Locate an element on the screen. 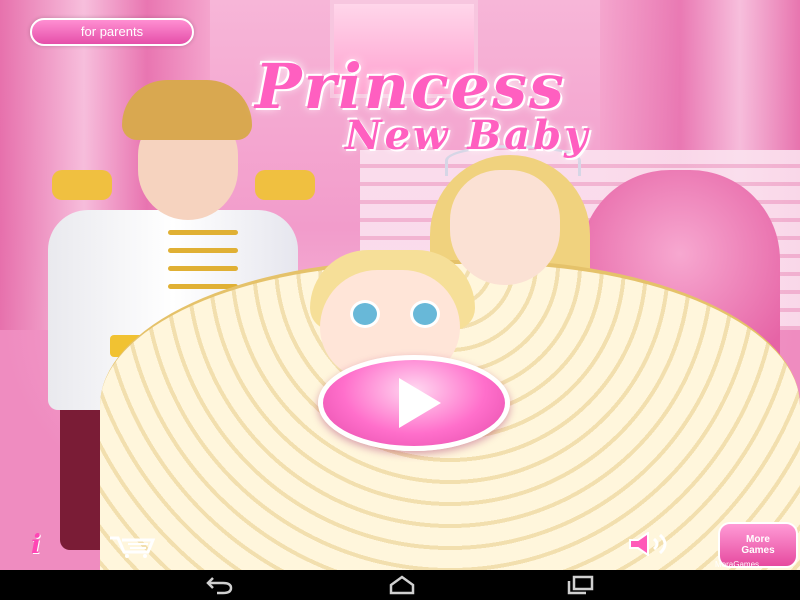 The width and height of the screenshot is (800, 600). home-button is located at coordinates (402, 585).